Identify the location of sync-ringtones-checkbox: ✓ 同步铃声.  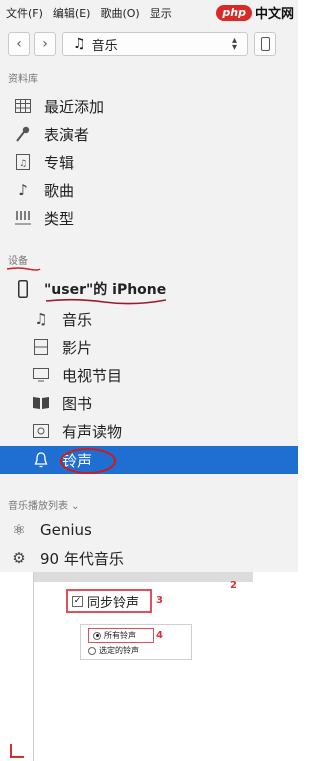
(109, 601).